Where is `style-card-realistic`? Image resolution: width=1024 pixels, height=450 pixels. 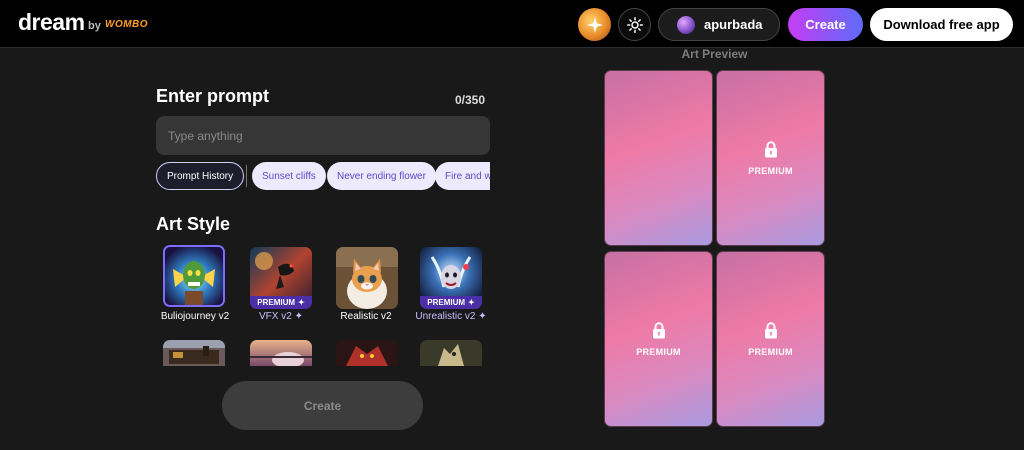 style-card-realistic is located at coordinates (367, 278).